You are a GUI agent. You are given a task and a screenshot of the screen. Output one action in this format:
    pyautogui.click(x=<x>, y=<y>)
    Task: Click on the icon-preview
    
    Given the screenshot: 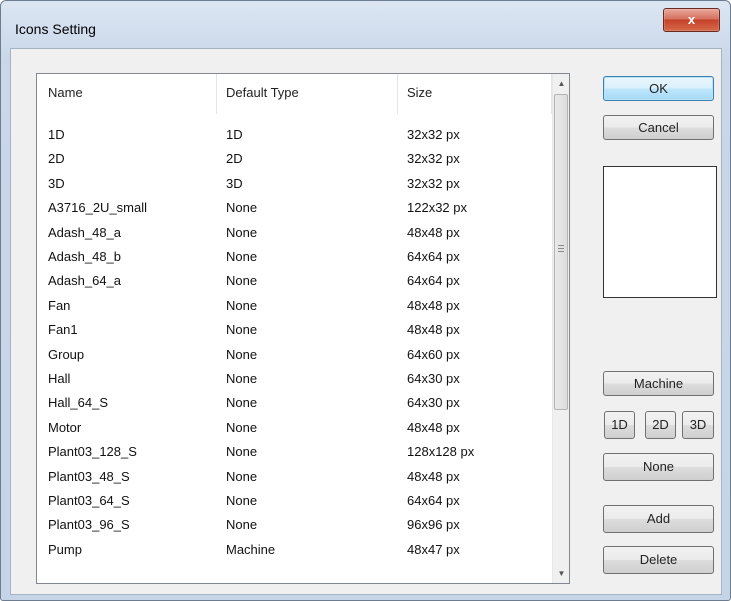 What is the action you would take?
    pyautogui.click(x=660, y=232)
    